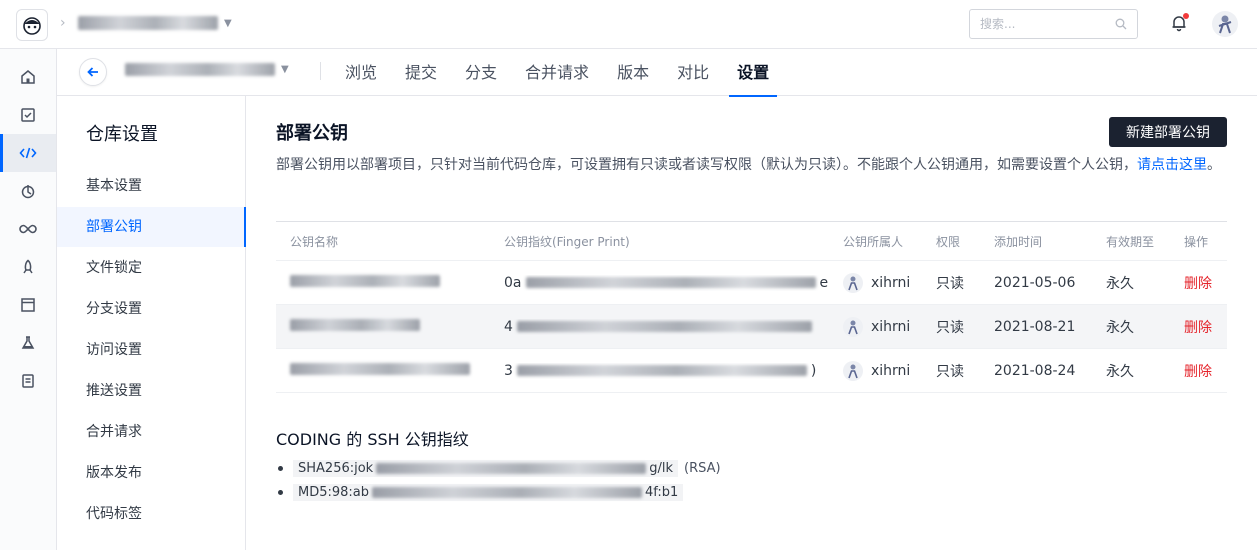 The width and height of the screenshot is (1257, 550). I want to click on wiki-icon, so click(28, 381).